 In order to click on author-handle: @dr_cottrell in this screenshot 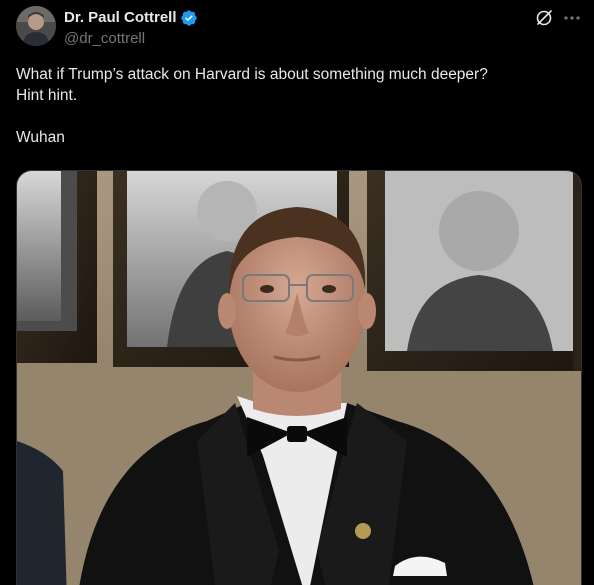, I will do `click(131, 39)`.